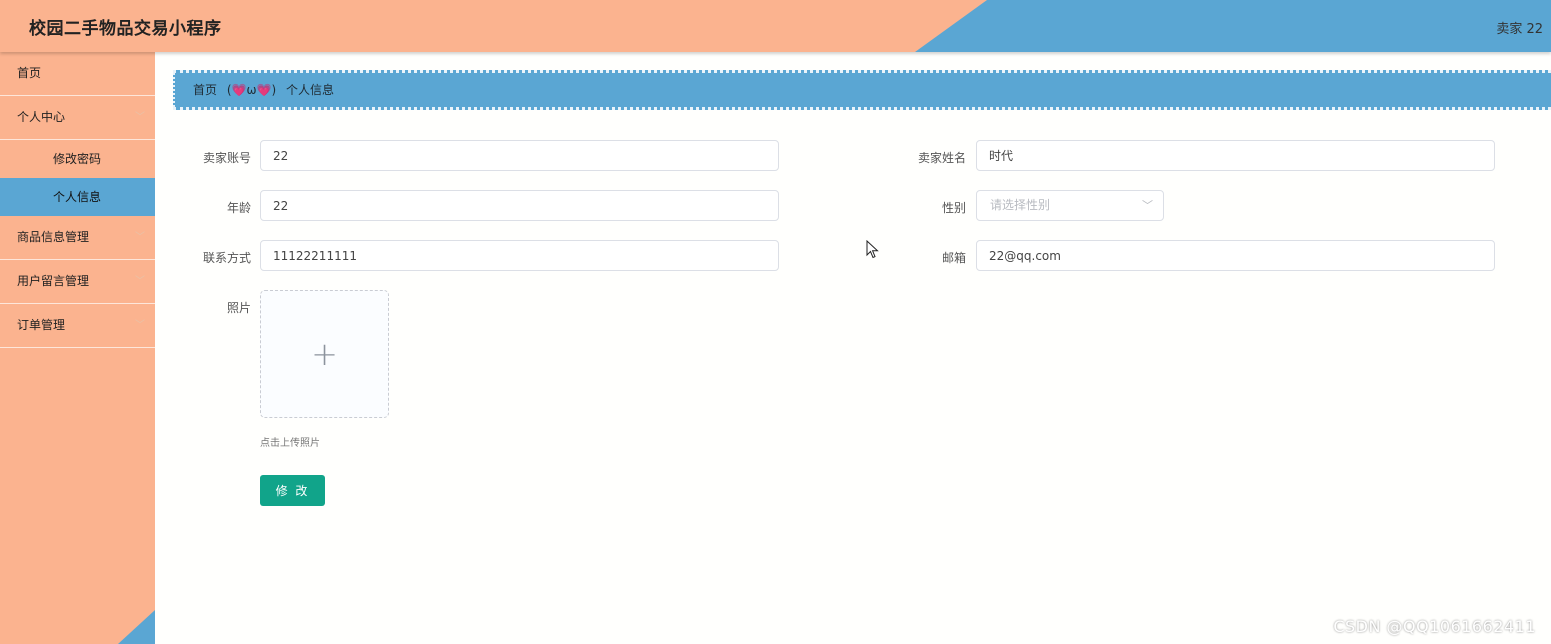  What do you see at coordinates (238, 208) in the screenshot?
I see `age-label: 年龄` at bounding box center [238, 208].